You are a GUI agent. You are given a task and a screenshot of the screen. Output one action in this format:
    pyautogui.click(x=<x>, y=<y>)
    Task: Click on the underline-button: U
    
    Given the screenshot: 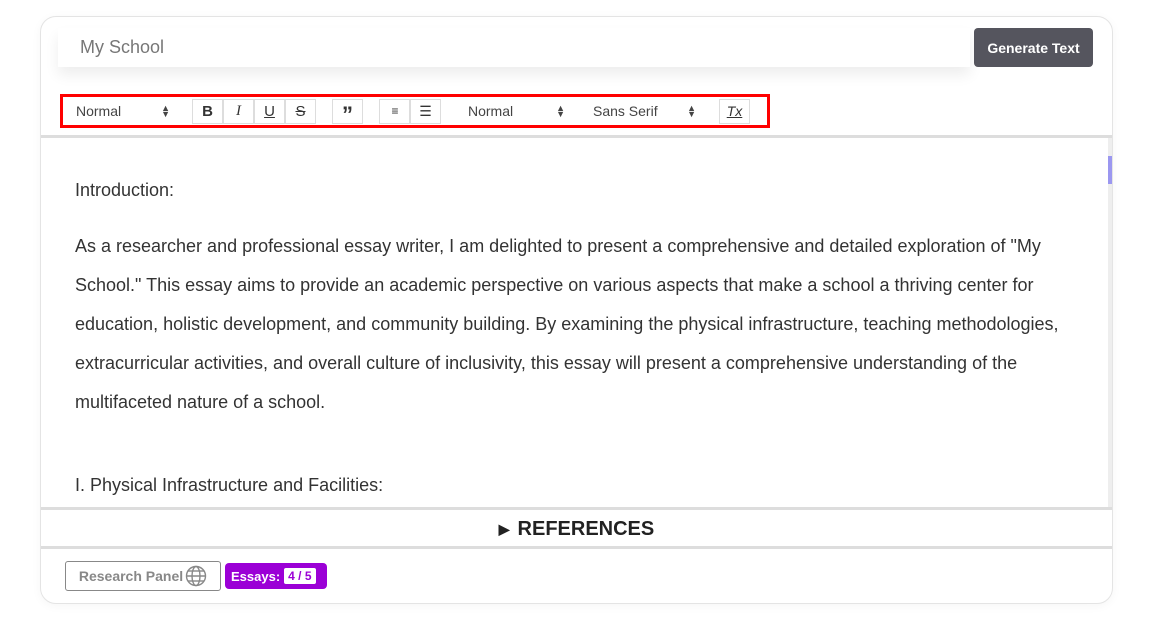 What is the action you would take?
    pyautogui.click(x=269, y=111)
    